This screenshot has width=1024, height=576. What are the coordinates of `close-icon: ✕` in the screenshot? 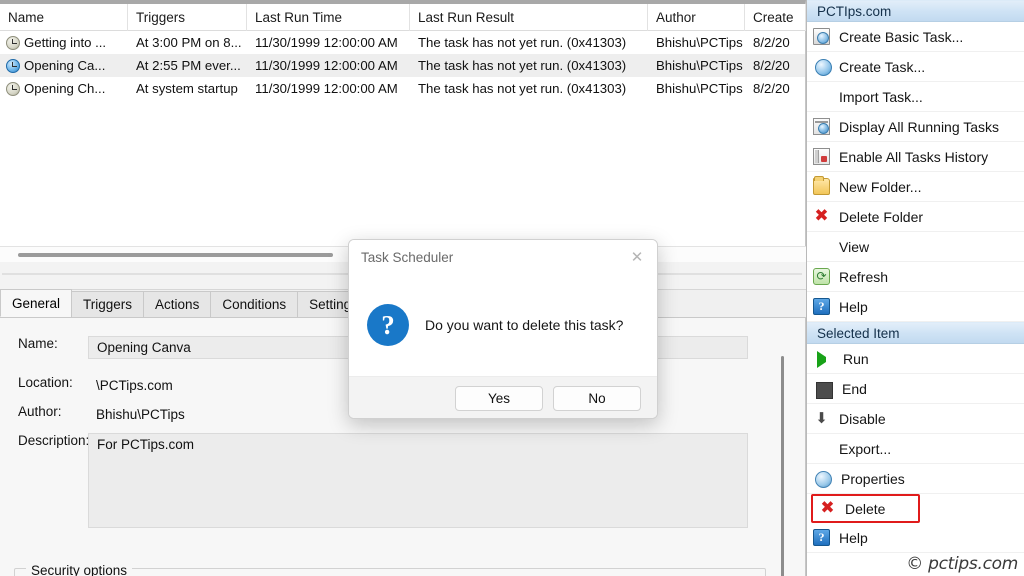 It's located at (637, 257).